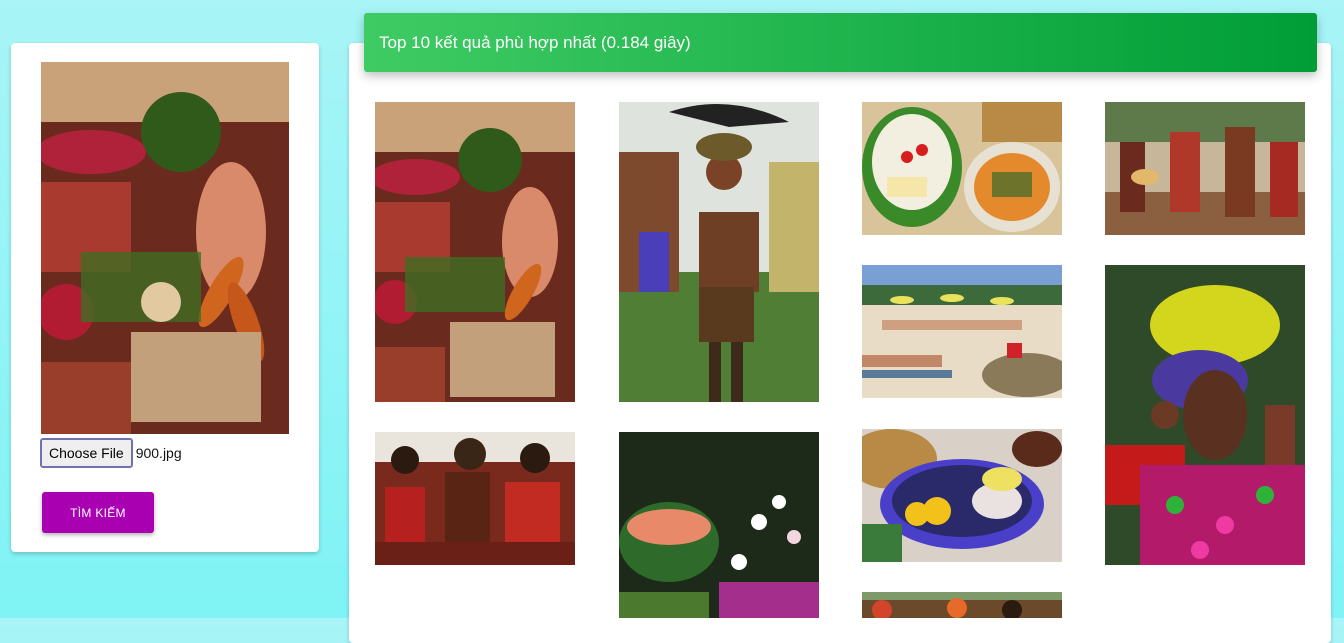 The width and height of the screenshot is (1344, 643). What do you see at coordinates (98, 512) in the screenshot?
I see `search-button: TÌM KIẾM` at bounding box center [98, 512].